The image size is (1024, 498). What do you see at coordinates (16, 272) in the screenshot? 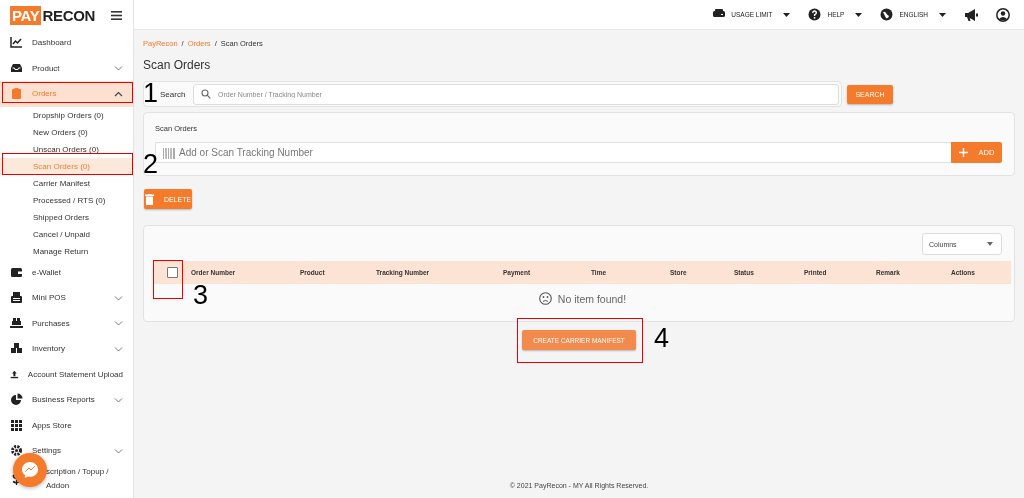
I see `wallet-icon` at bounding box center [16, 272].